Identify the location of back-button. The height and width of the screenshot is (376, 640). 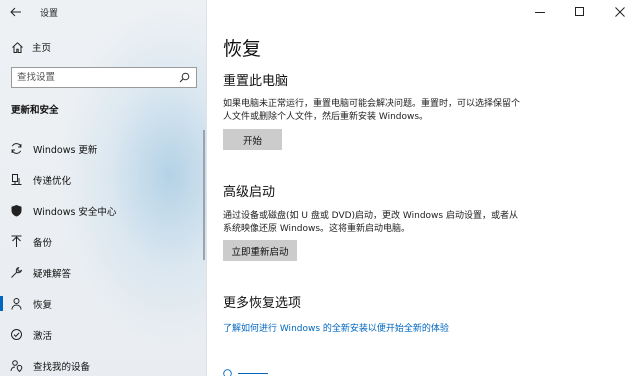
(16, 12).